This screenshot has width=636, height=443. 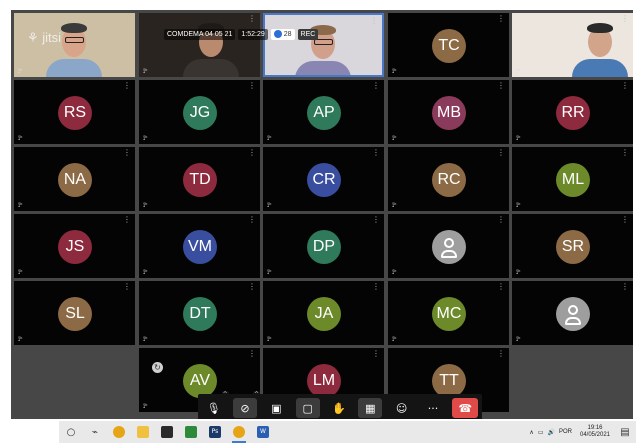 I want to click on chrome-active-icon, so click(x=239, y=433).